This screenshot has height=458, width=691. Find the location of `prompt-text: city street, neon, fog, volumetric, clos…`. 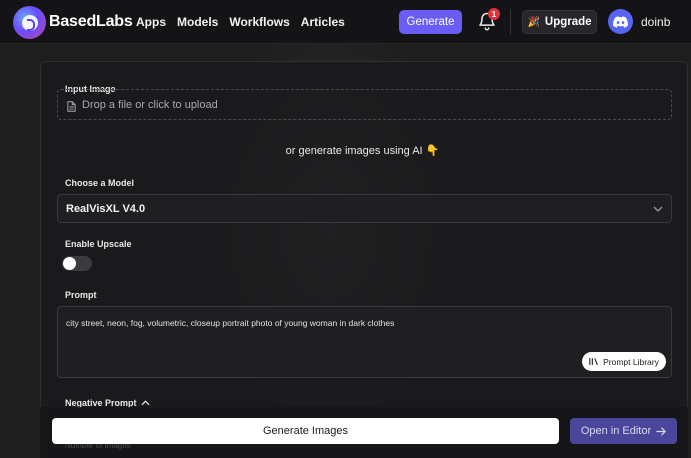

prompt-text: city street, neon, fog, volumetric, clos… is located at coordinates (230, 323).